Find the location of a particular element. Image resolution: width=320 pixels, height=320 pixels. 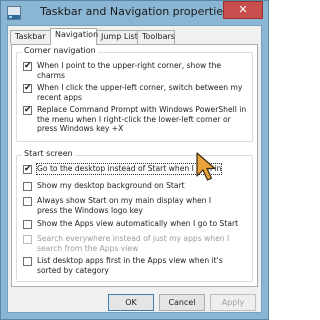

dialog-buttons: OK Cancel Apply is located at coordinates (134, 303).